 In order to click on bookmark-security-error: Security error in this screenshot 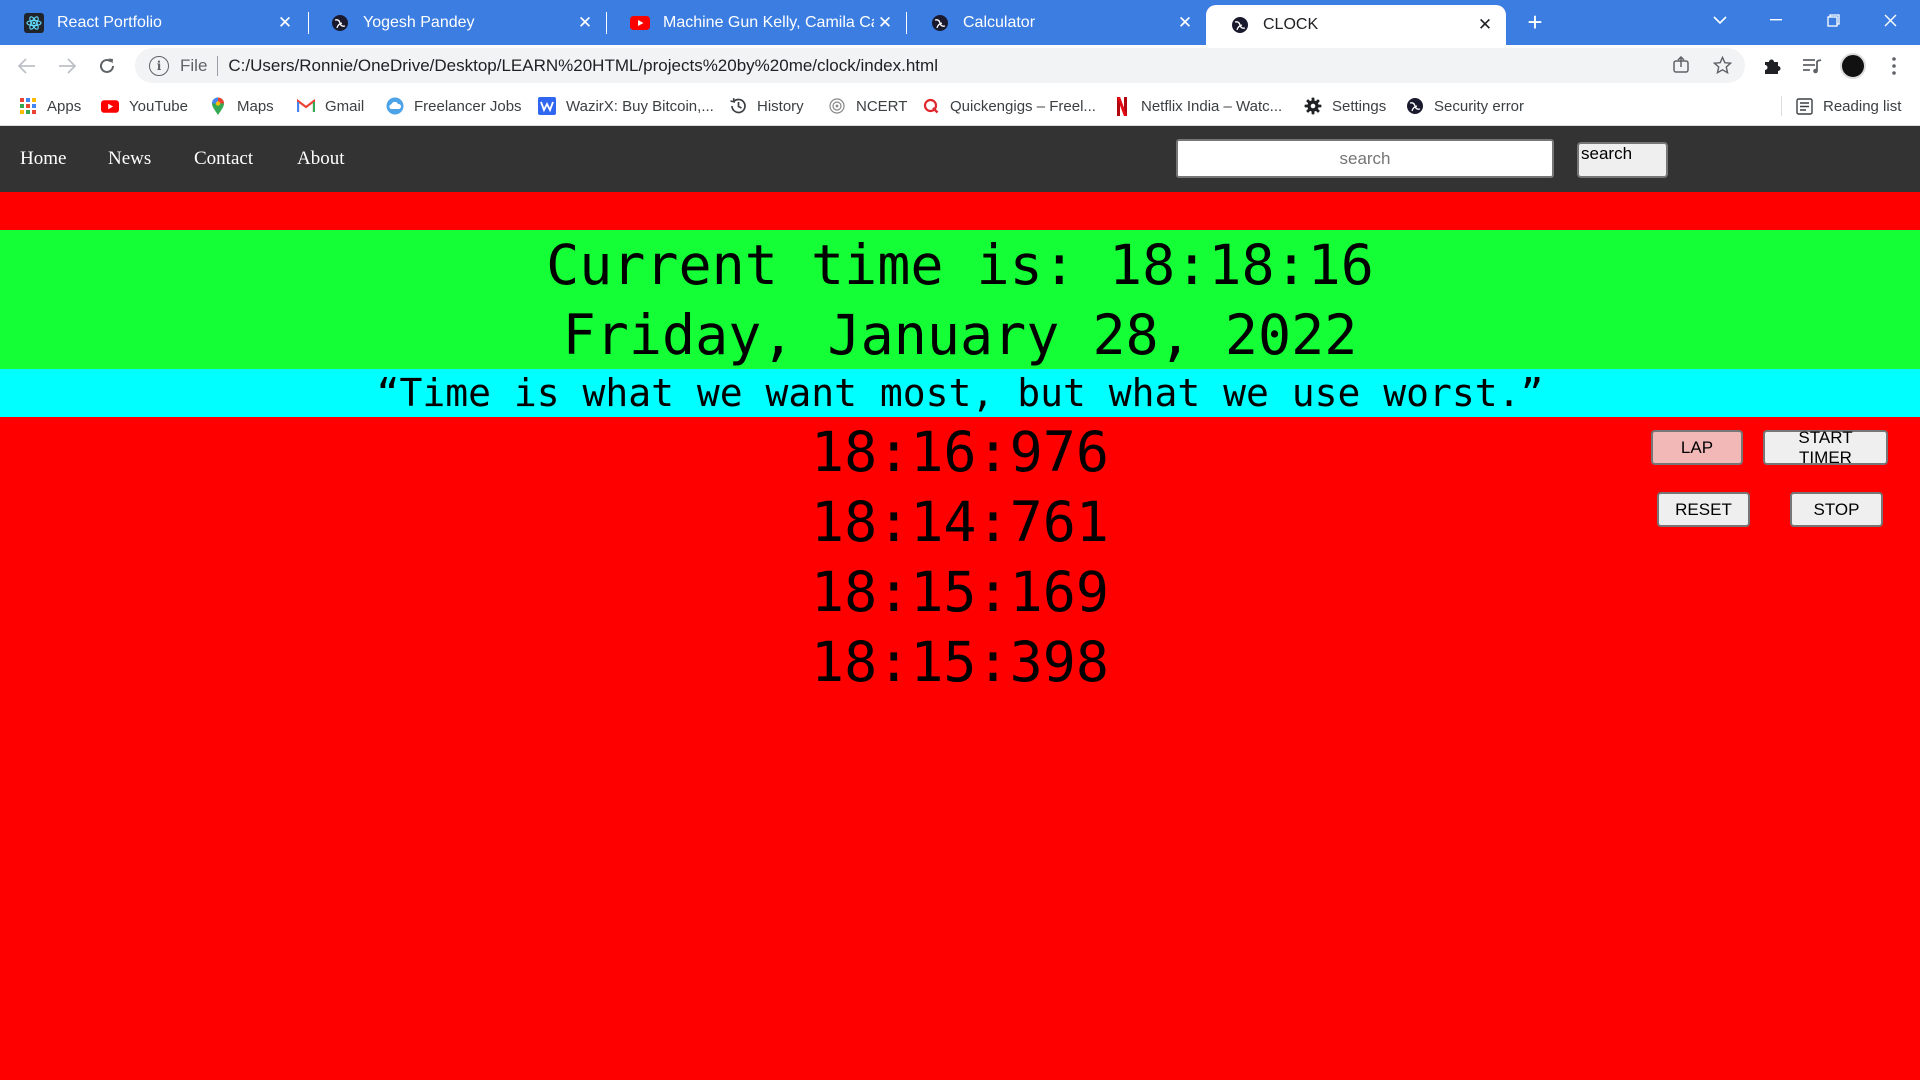, I will do `click(1465, 106)`.